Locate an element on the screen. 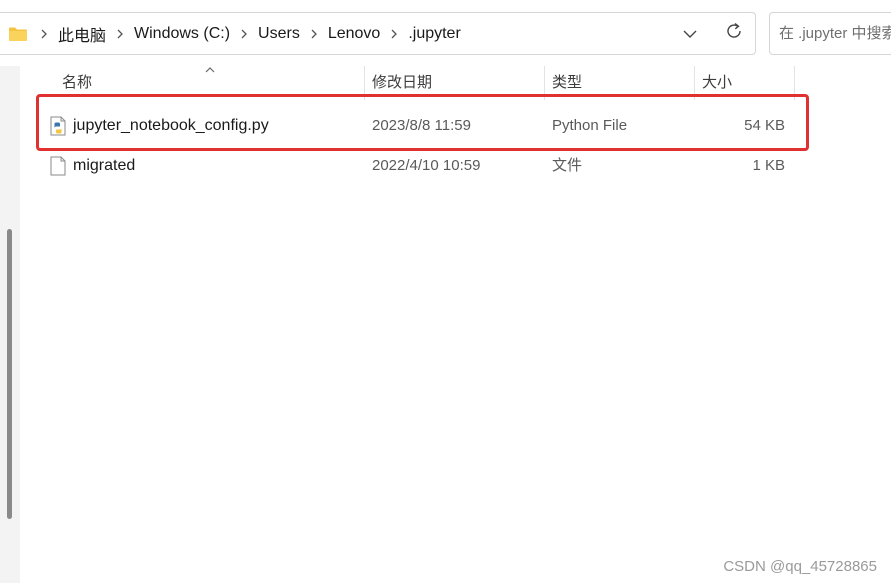  history-dropdown-button is located at coordinates (690, 33).